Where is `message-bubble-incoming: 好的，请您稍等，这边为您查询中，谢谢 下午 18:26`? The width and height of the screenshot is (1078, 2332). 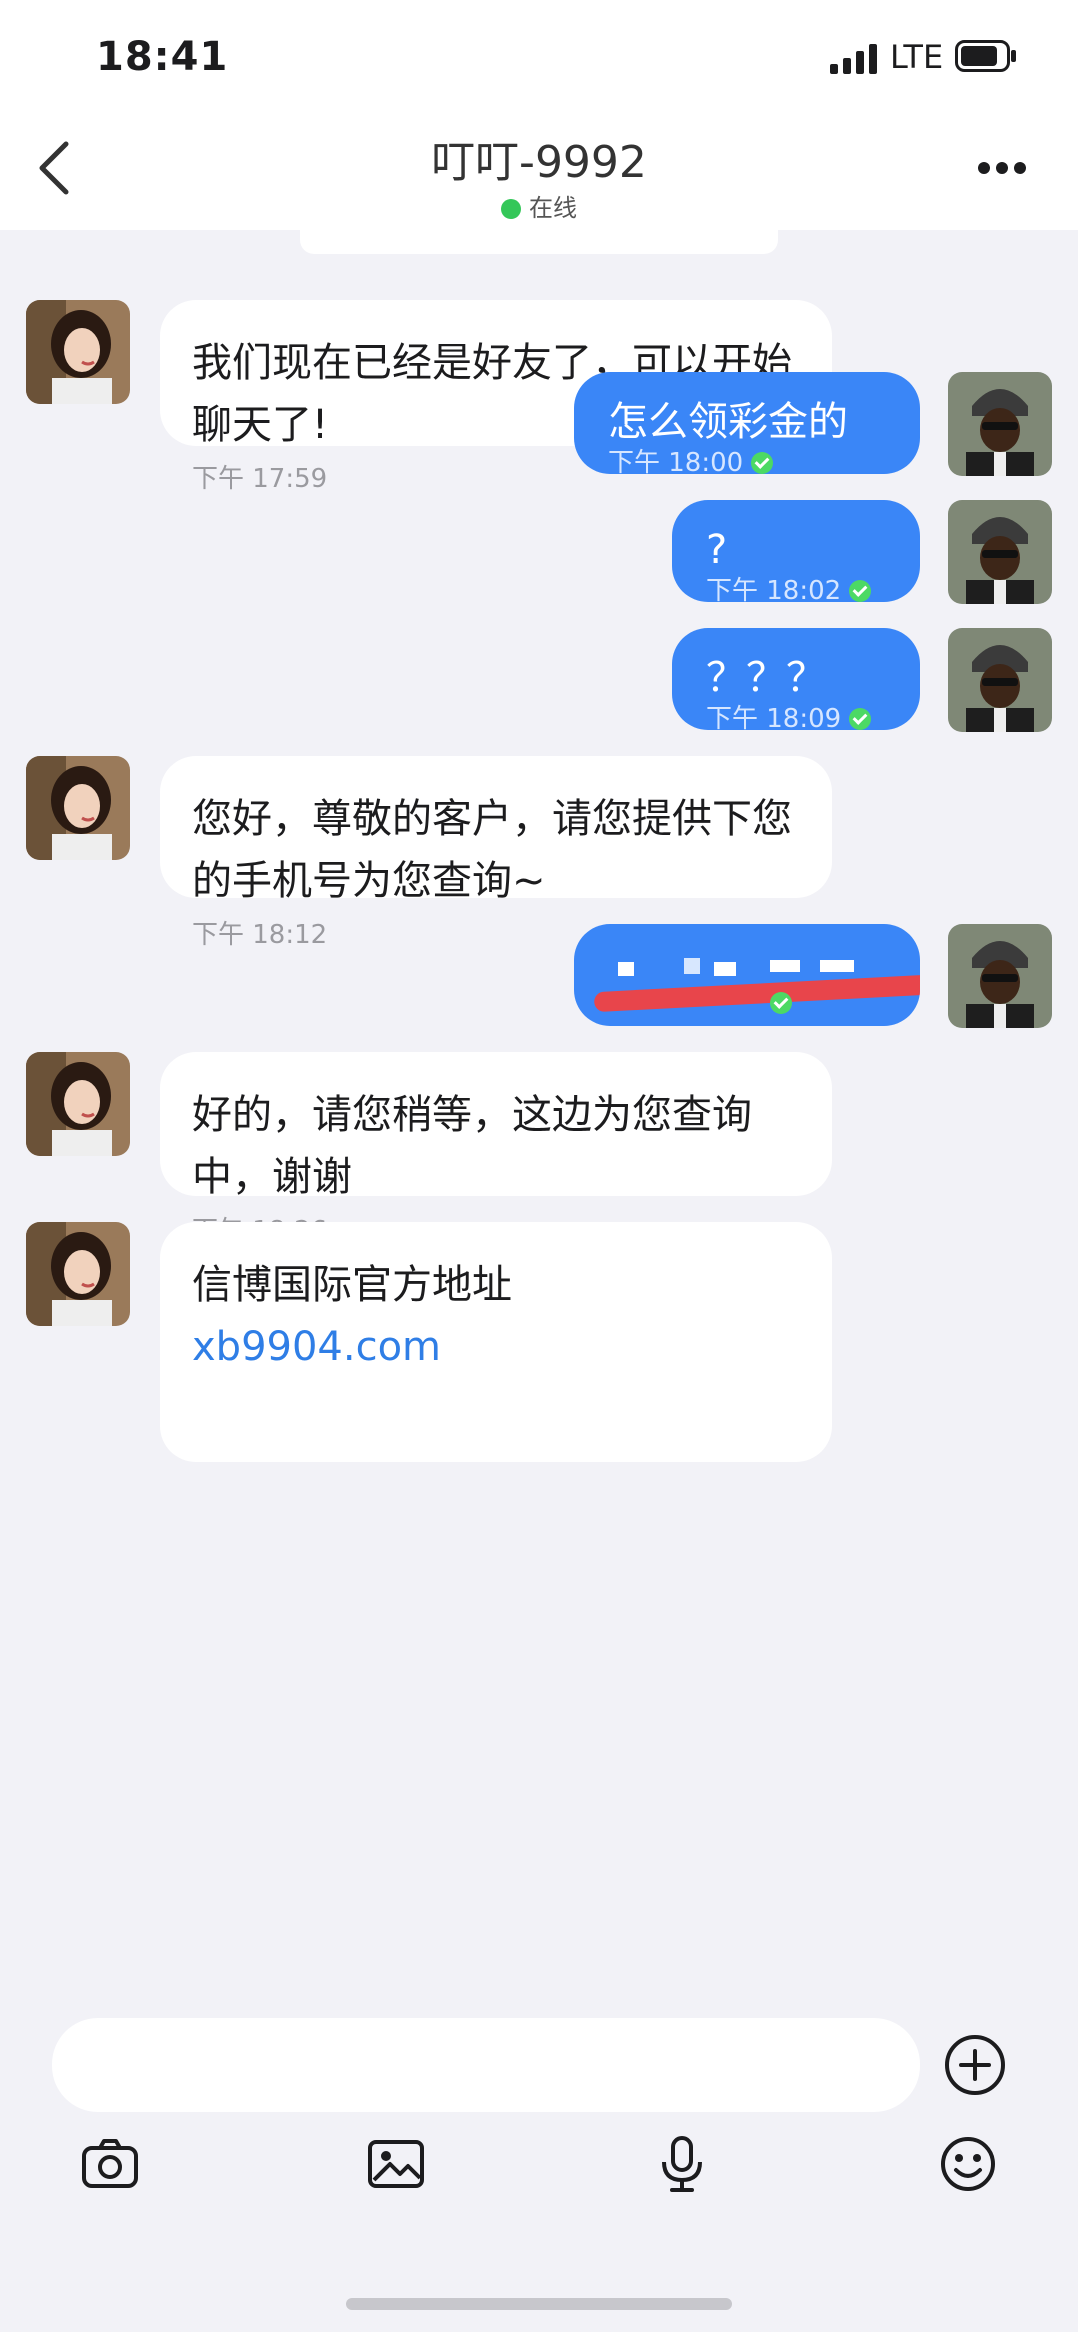
message-bubble-incoming: 好的，请您稍等，这边为您查询中，谢谢 下午 18:26 is located at coordinates (496, 1149).